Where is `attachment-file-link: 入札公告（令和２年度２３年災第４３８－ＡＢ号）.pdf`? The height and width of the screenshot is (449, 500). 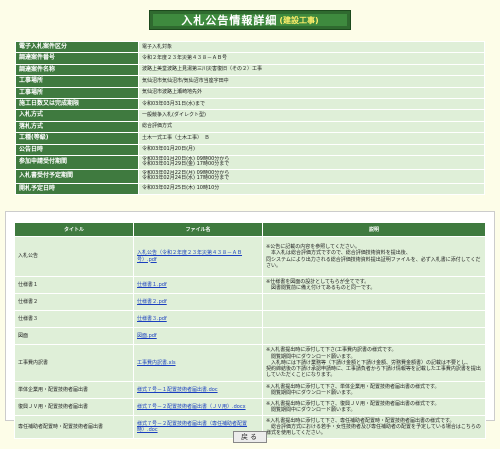
attachment-file-link: 入札公告（令和２年度２３年災第４３８－ＡＢ号）.pdf is located at coordinates (189, 256).